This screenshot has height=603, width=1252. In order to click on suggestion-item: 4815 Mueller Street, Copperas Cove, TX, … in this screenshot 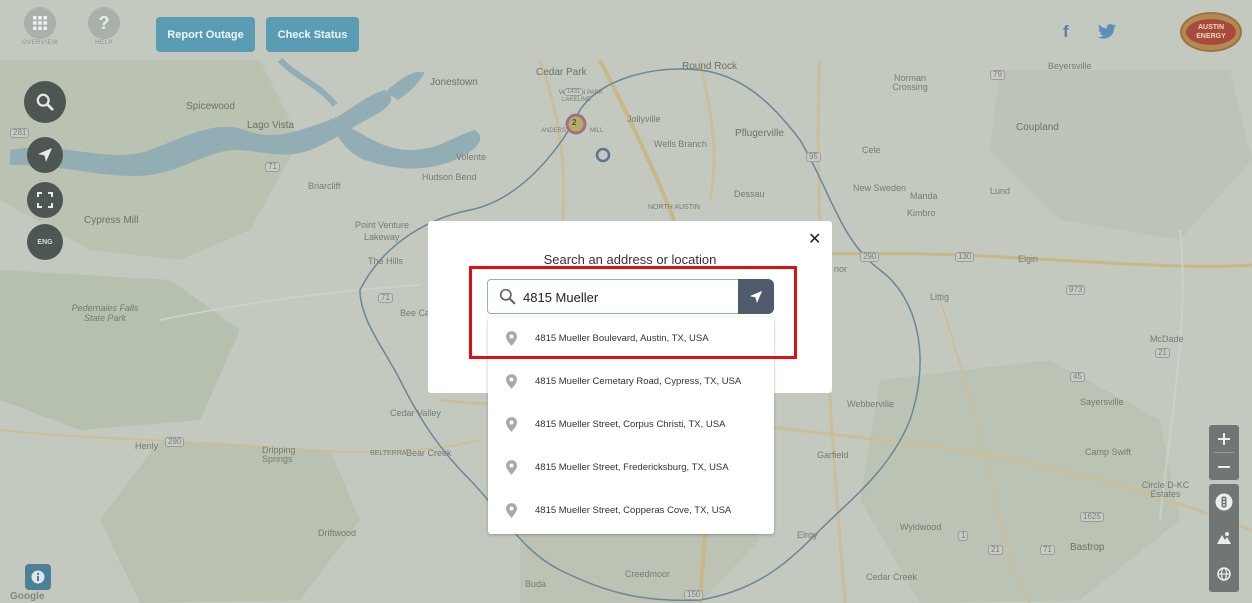, I will do `click(631, 510)`.